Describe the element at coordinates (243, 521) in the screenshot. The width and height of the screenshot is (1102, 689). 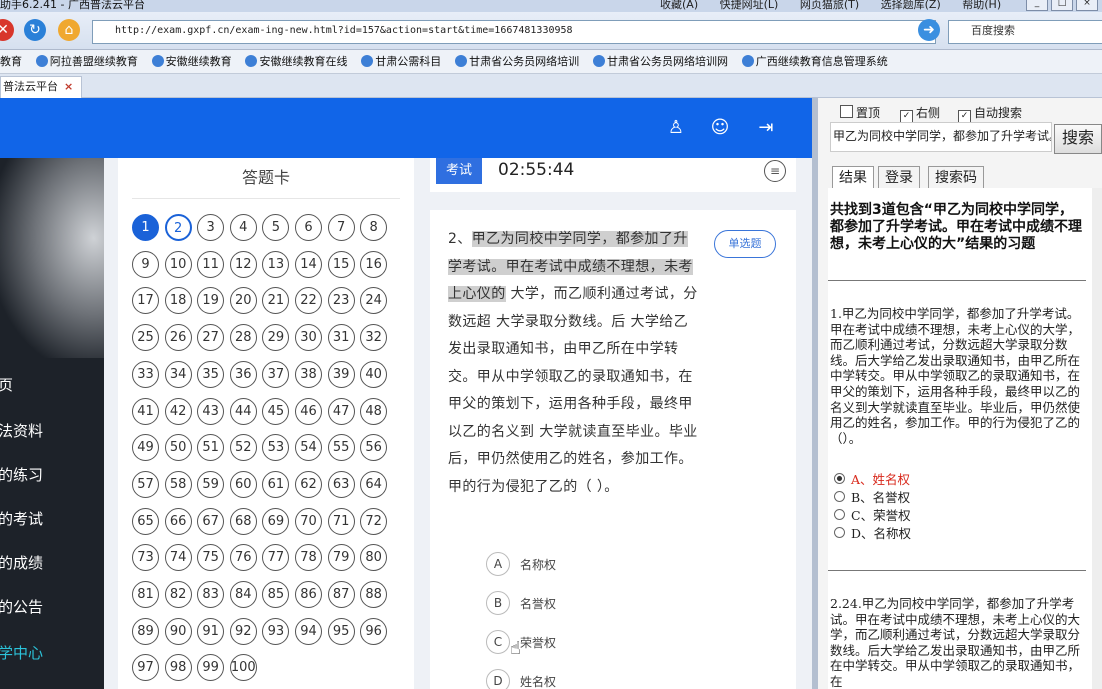
I see `question-number-button: 68` at that location.